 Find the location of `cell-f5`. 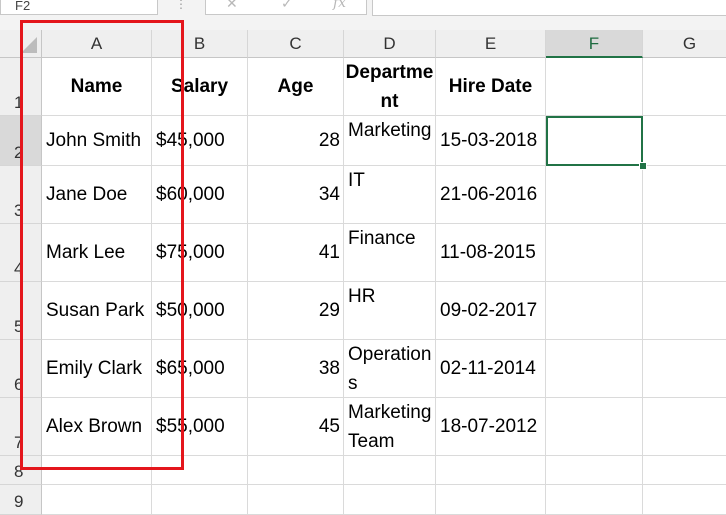

cell-f5 is located at coordinates (594, 311).